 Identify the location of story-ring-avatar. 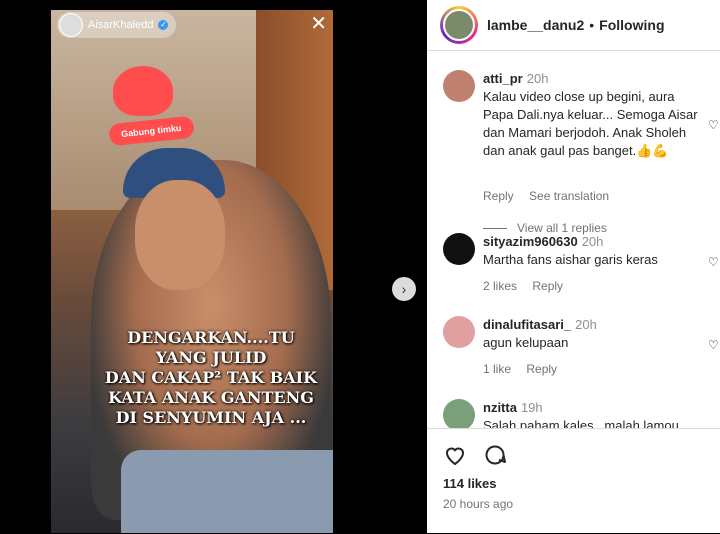
(459, 25).